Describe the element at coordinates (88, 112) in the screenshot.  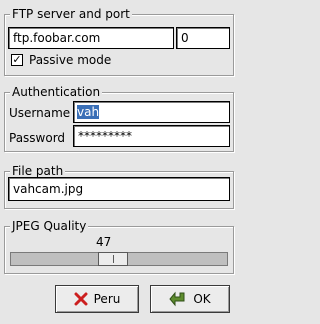
I see `username-value: vah` at that location.